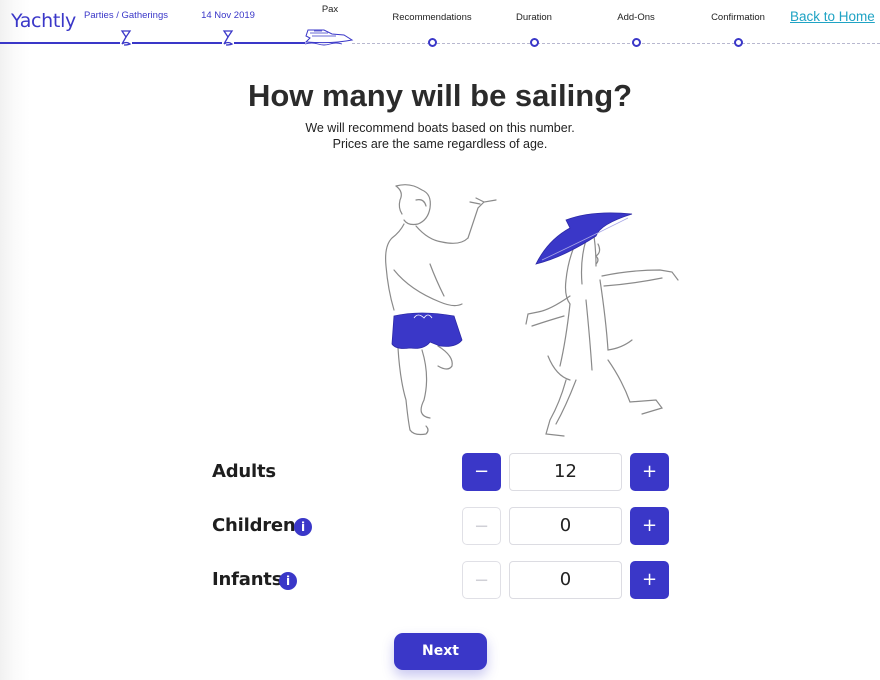  Describe the element at coordinates (649, 526) in the screenshot. I see `children-increment-button: +` at that location.